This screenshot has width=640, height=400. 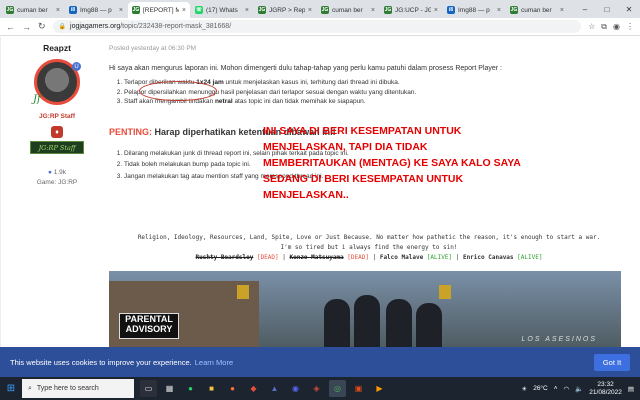 I want to click on clock: 23:32 21/08/2022, so click(x=605, y=389).